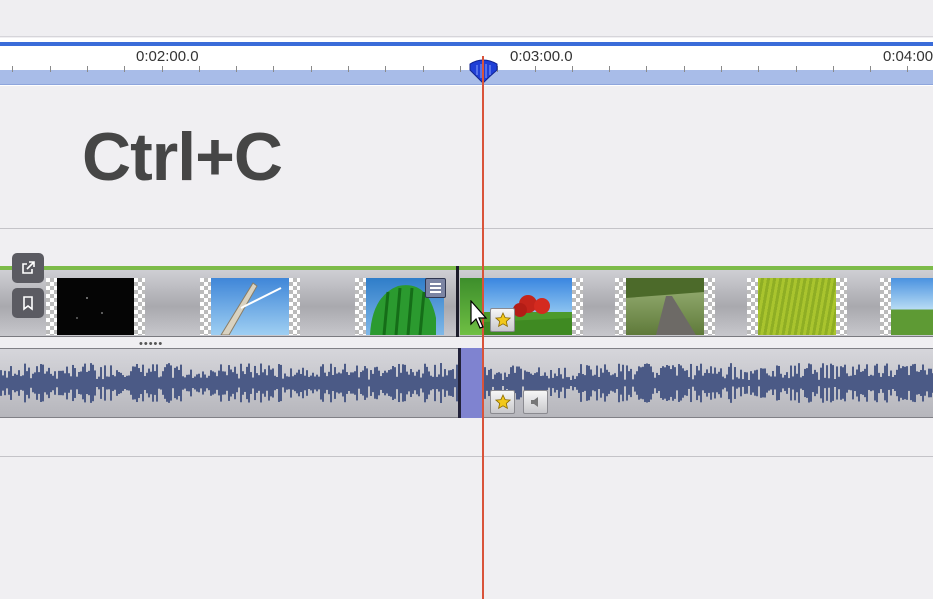 This screenshot has width=933, height=599. I want to click on clip-countryside, so click(912, 306).